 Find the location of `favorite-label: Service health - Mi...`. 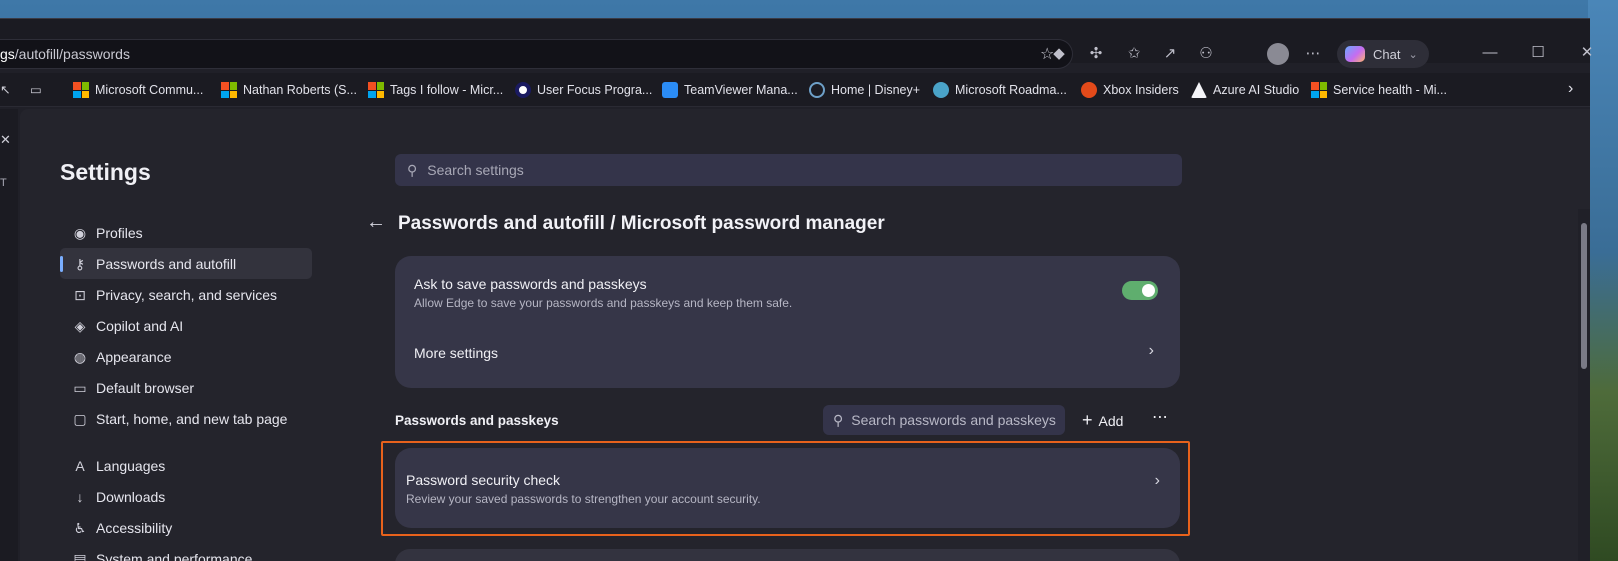

favorite-label: Service health - Mi... is located at coordinates (1390, 90).